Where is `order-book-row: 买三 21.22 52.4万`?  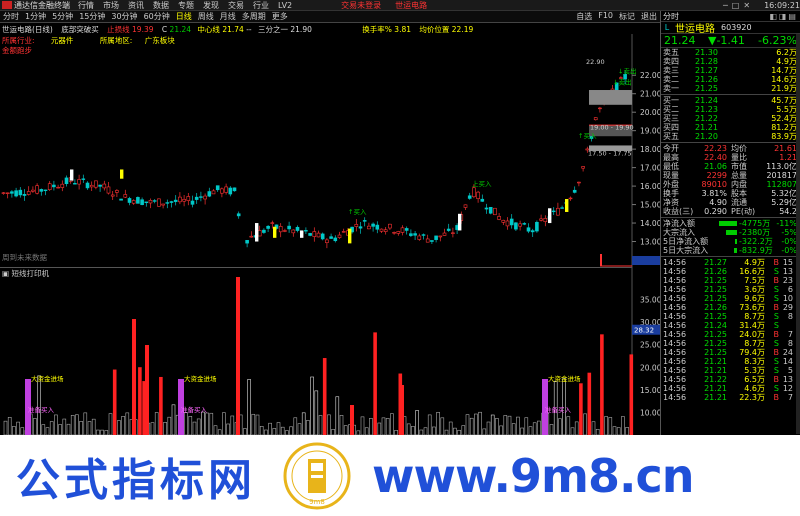 order-book-row: 买三 21.22 52.4万 is located at coordinates (730, 118).